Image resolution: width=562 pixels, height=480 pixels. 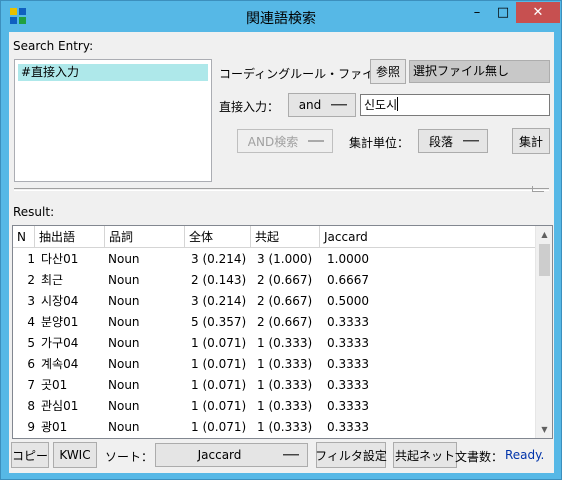 I want to click on maximize-button: □, so click(x=503, y=12).